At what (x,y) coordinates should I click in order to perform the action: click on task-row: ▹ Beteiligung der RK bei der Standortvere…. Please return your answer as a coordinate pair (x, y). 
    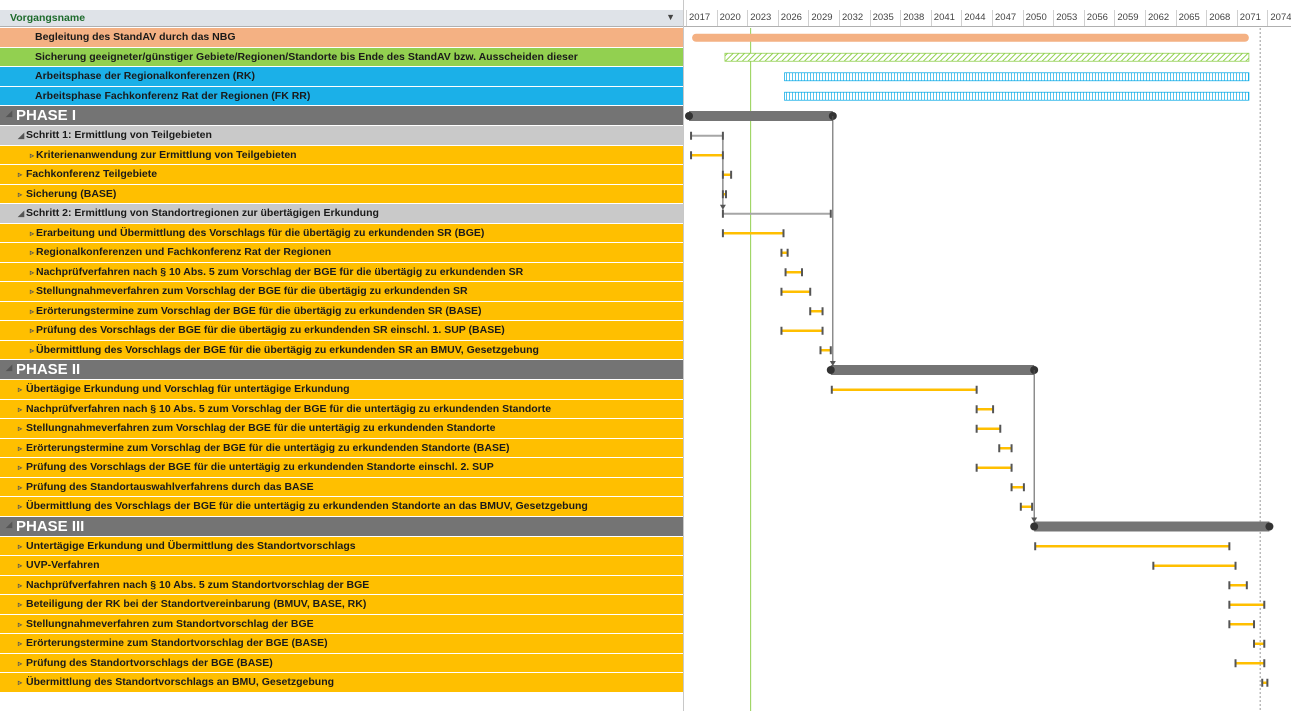
    Looking at the image, I should click on (341, 605).